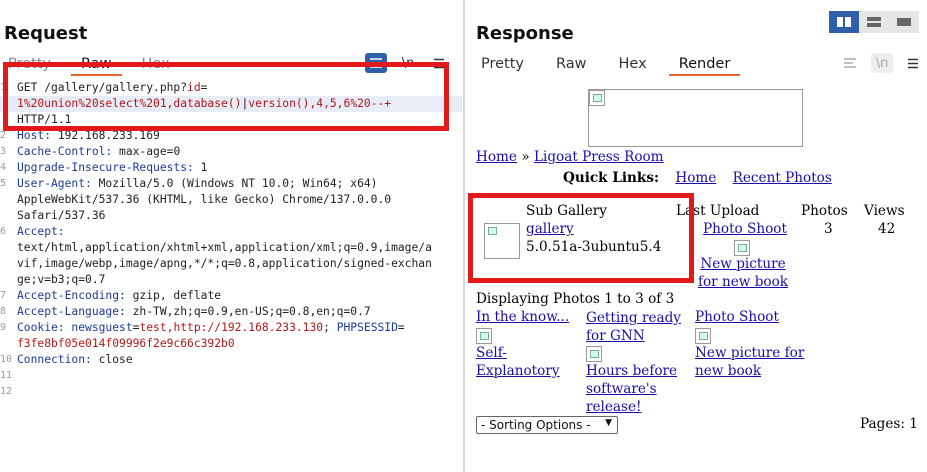 This screenshot has width=927, height=472. I want to click on pages-indicator: Pages: 1, so click(889, 424).